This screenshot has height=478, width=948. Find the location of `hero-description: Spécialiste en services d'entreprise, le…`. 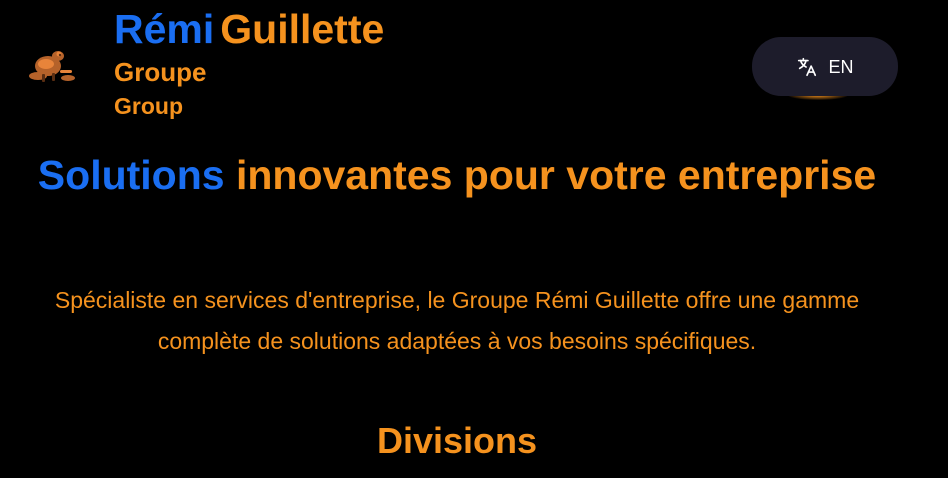

hero-description: Spécialiste en services d'entreprise, le… is located at coordinates (457, 320).